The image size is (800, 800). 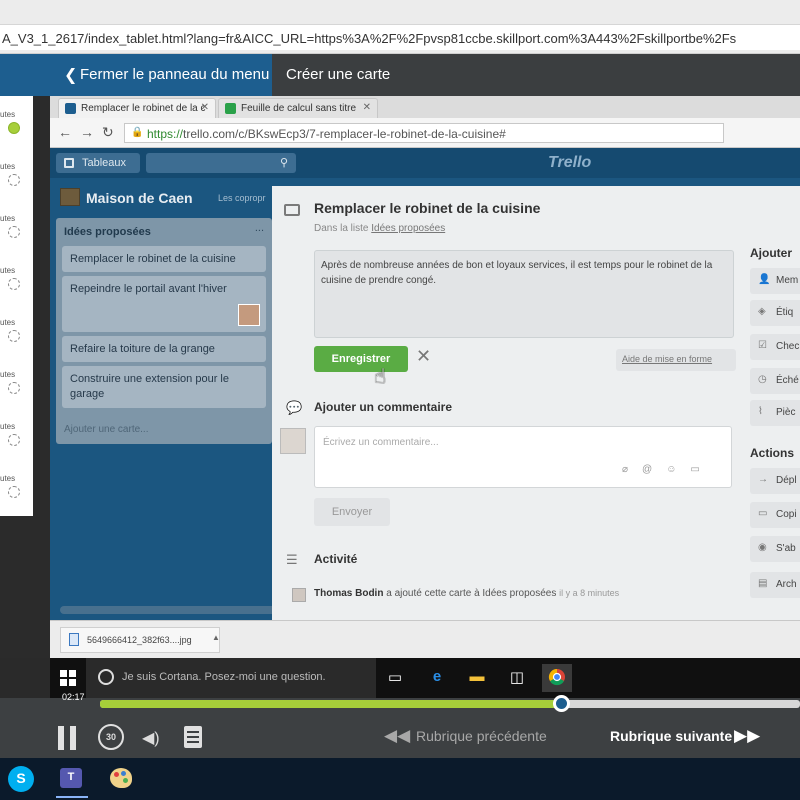 I want to click on members-button: 👤 Mem, so click(x=775, y=281).